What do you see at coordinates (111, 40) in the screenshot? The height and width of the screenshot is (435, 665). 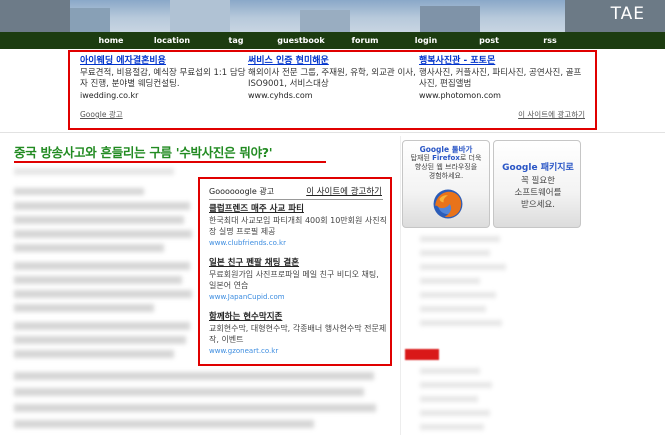 I see `nav-home: home` at bounding box center [111, 40].